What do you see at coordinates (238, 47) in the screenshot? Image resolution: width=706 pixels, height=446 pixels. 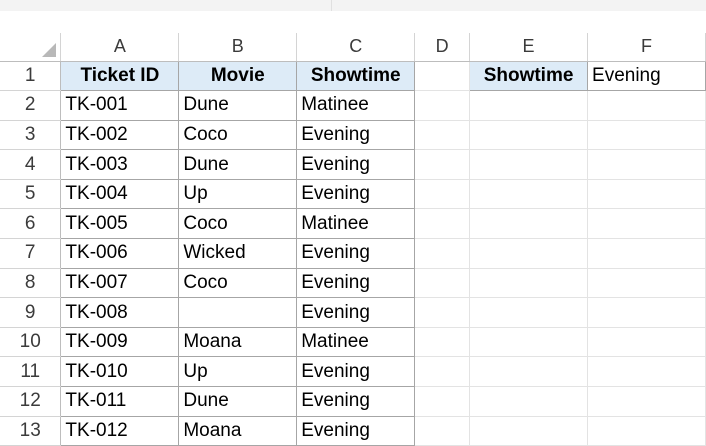 I see `column-header-b: B` at bounding box center [238, 47].